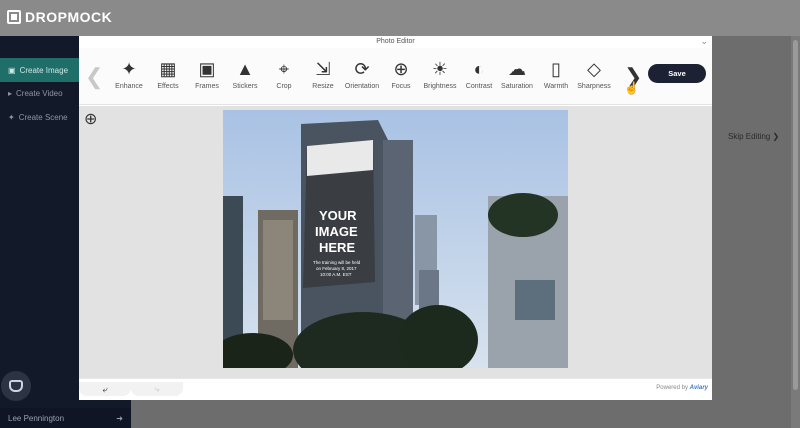 The image size is (800, 428). Describe the element at coordinates (284, 68) in the screenshot. I see `crop-icon: ⌖` at that location.